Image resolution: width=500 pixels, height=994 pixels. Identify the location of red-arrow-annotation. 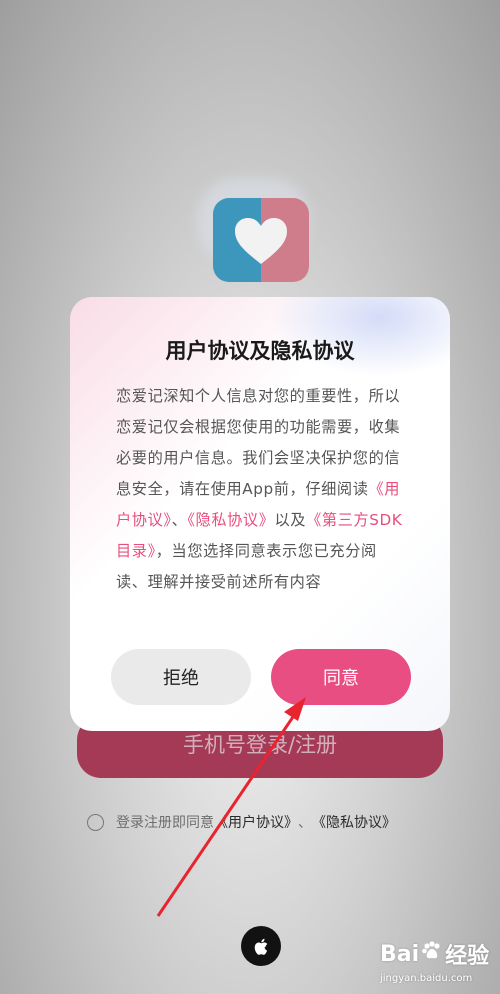
(231, 807).